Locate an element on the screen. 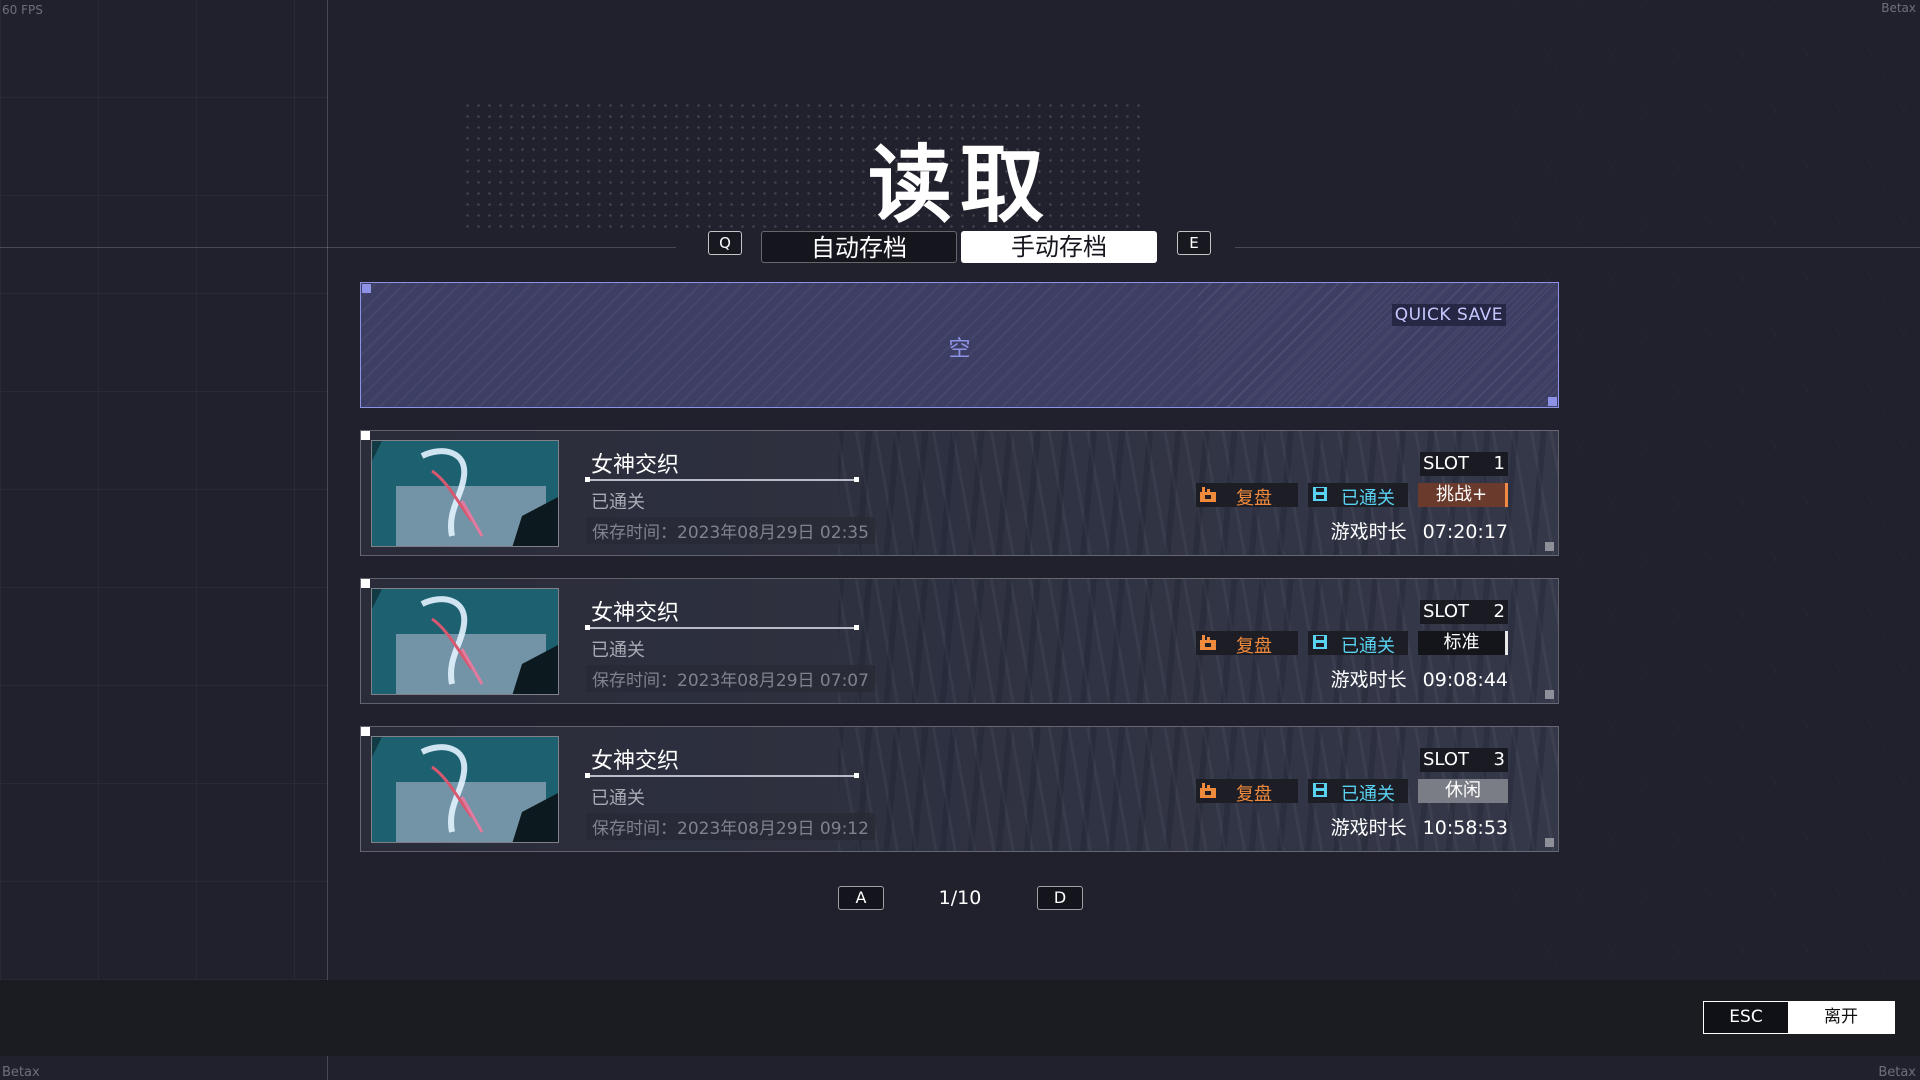 The width and height of the screenshot is (1920, 1080). page-title: 读取 is located at coordinates (959, 185).